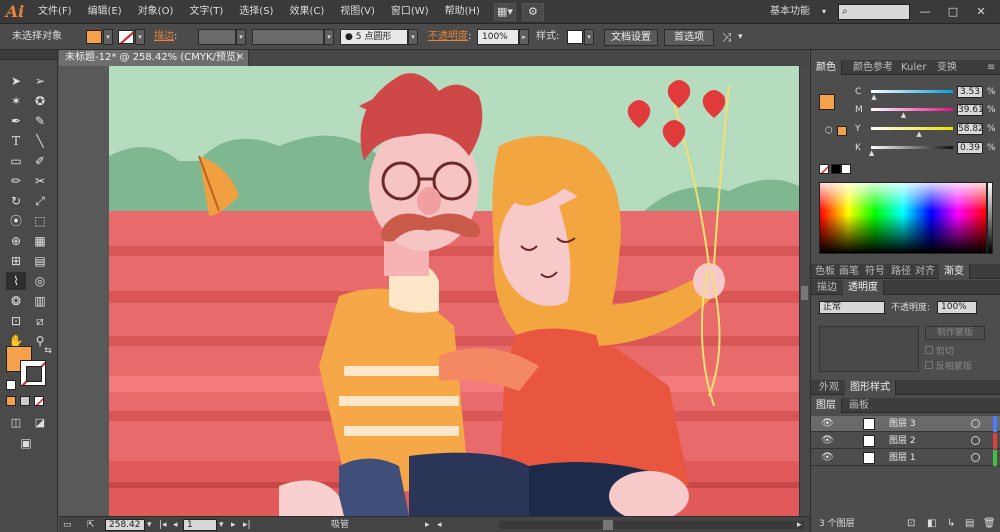  What do you see at coordinates (164, 36) in the screenshot?
I see `stroke-link: 描边` at bounding box center [164, 36].